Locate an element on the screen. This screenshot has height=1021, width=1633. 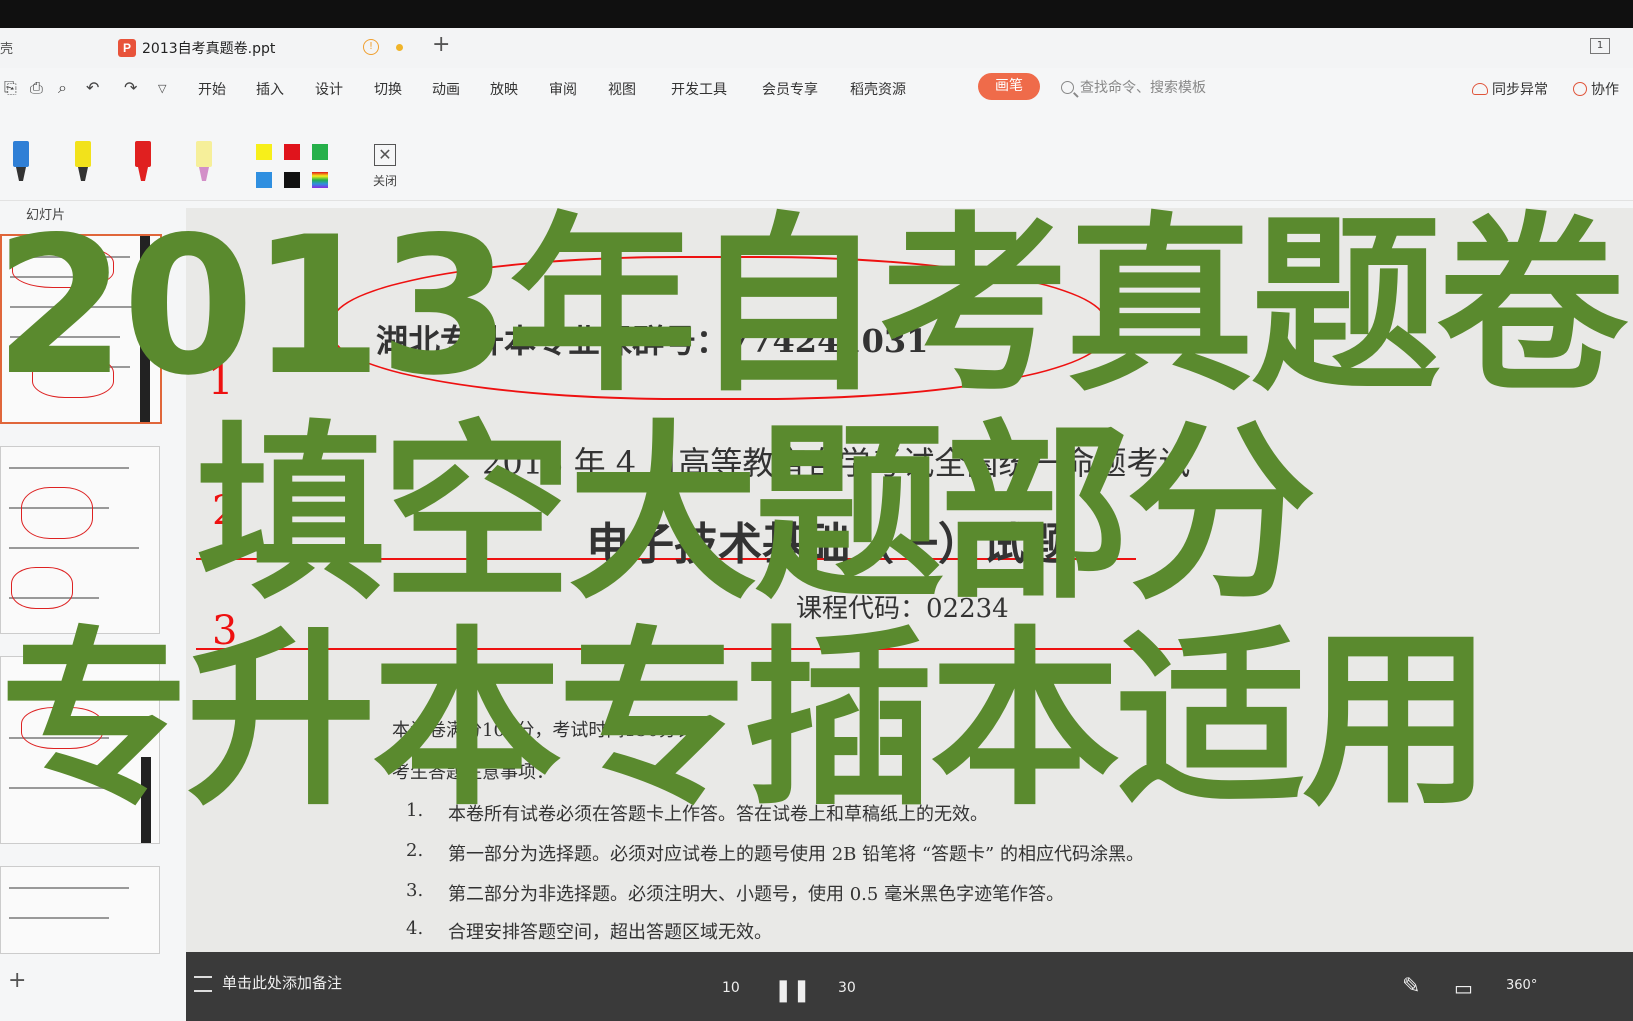
menu-transition: 切换 is located at coordinates (388, 89).